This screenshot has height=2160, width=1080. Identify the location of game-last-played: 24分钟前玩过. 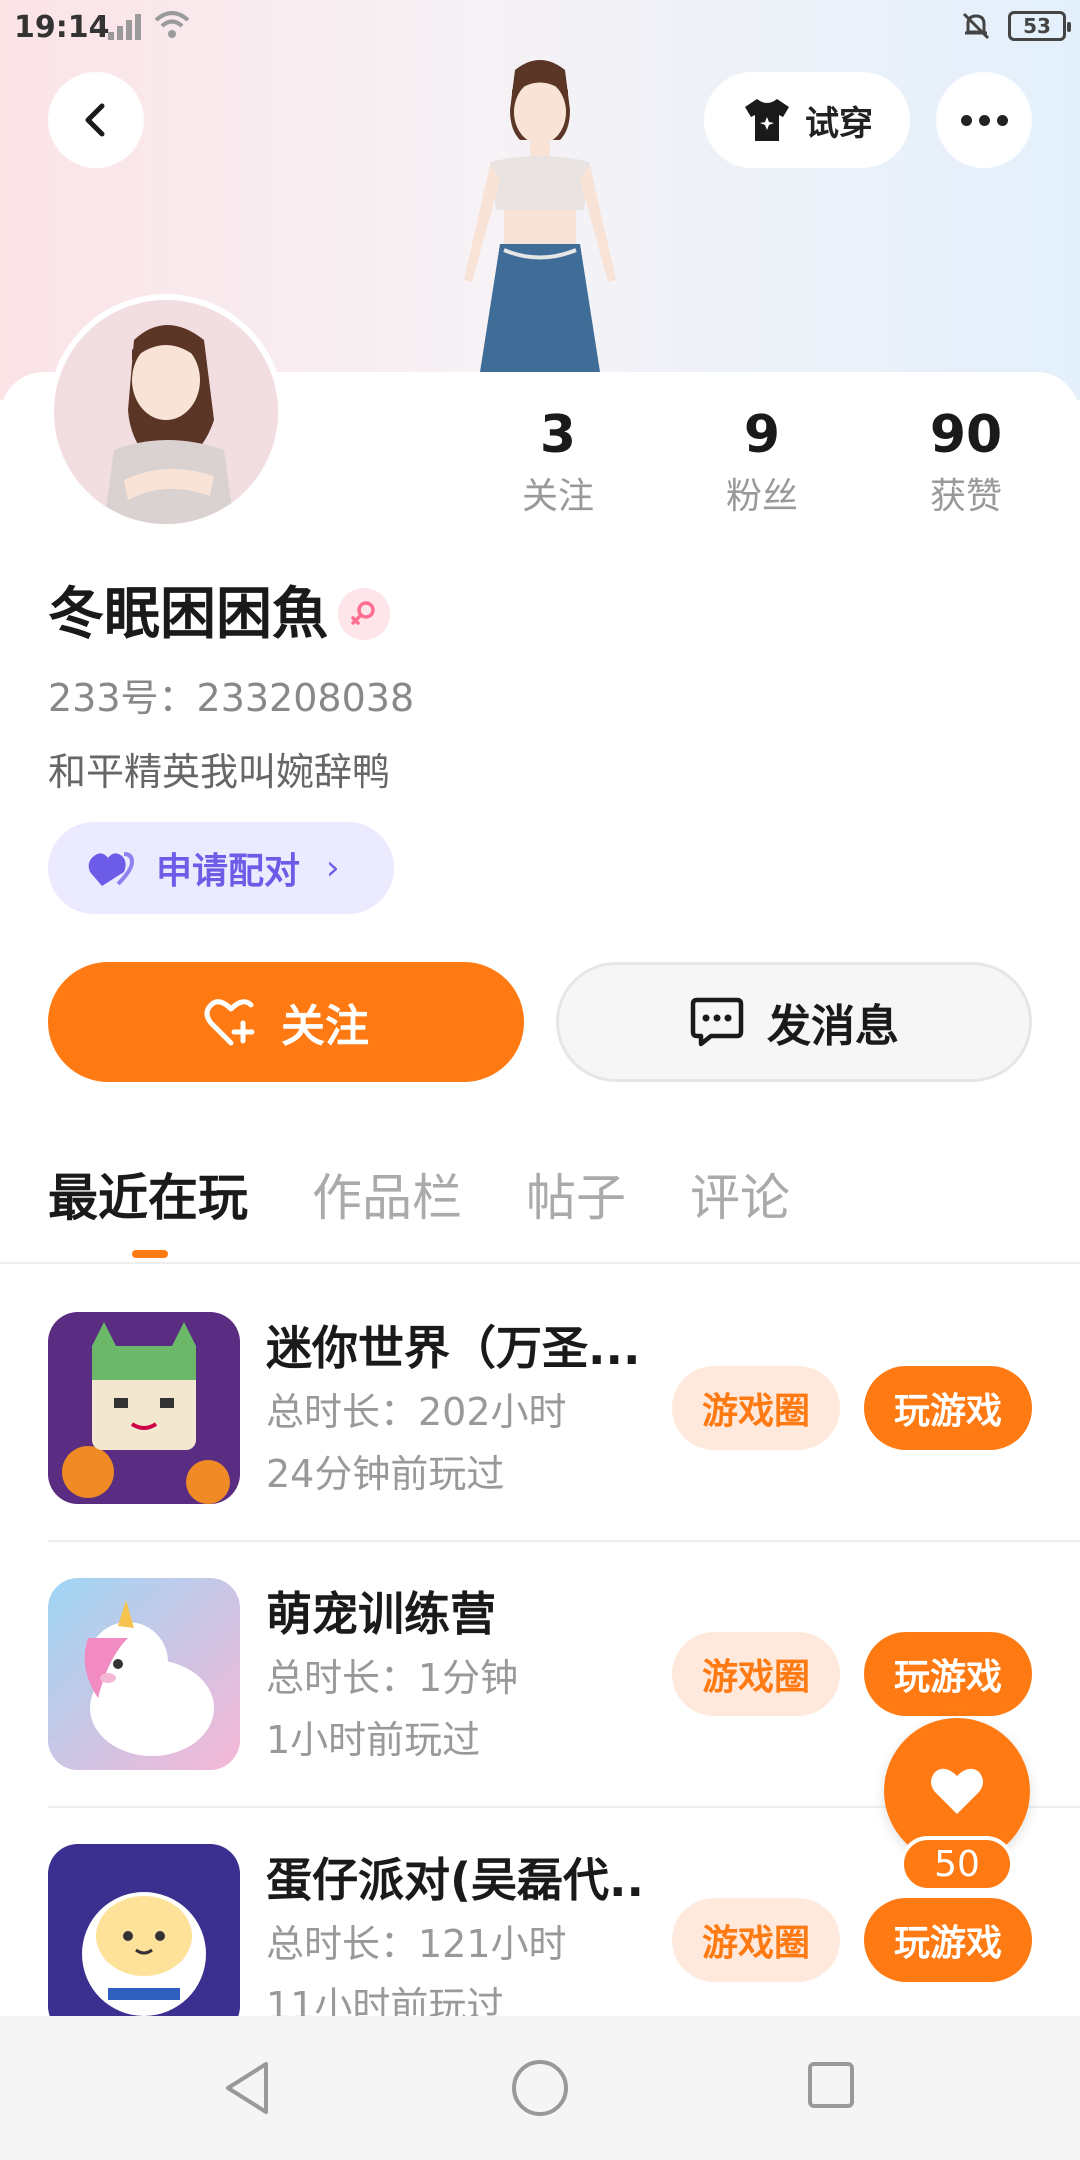
(385, 1474).